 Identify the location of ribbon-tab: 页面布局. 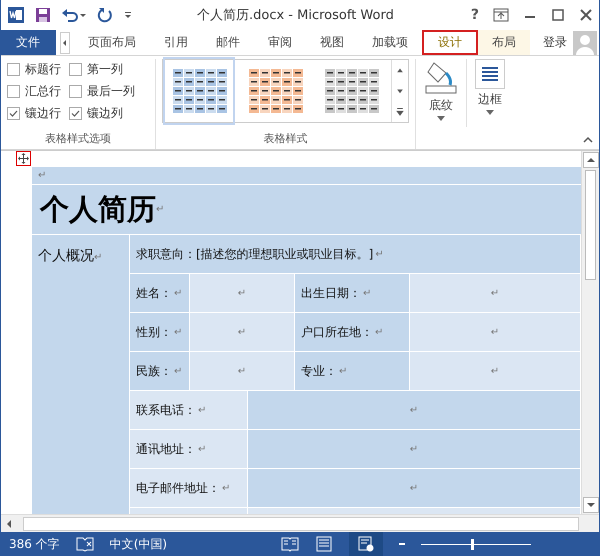
(112, 42).